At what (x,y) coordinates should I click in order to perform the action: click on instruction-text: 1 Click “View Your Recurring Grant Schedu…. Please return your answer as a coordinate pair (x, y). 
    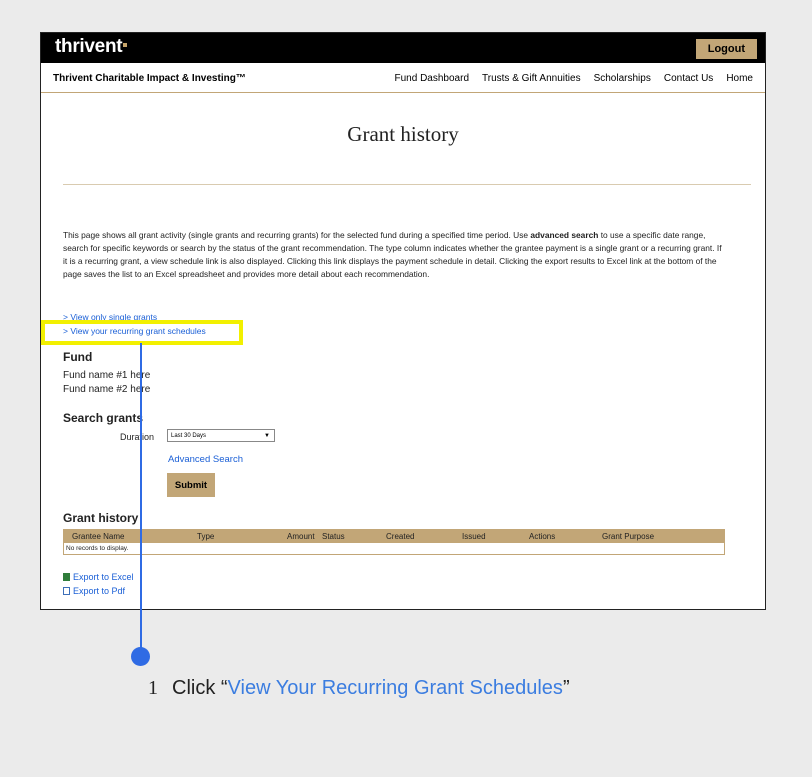
    Looking at the image, I should click on (359, 688).